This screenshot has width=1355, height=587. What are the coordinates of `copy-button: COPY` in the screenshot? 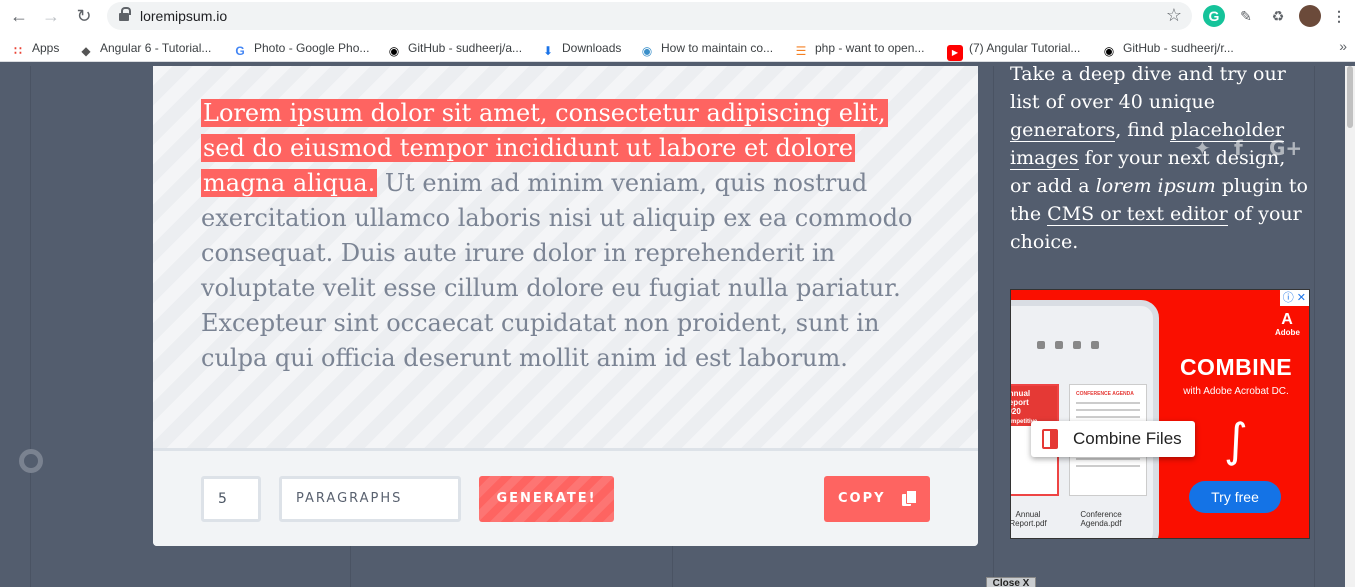 It's located at (877, 499).